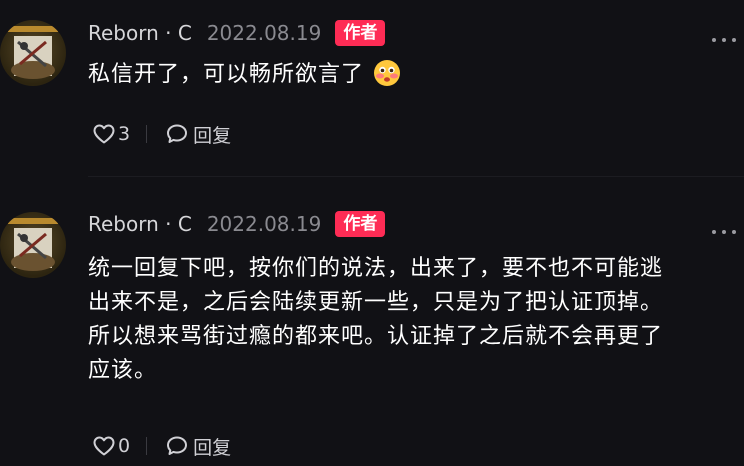 The height and width of the screenshot is (466, 744). Describe the element at coordinates (124, 446) in the screenshot. I see `like-count: 0` at that location.